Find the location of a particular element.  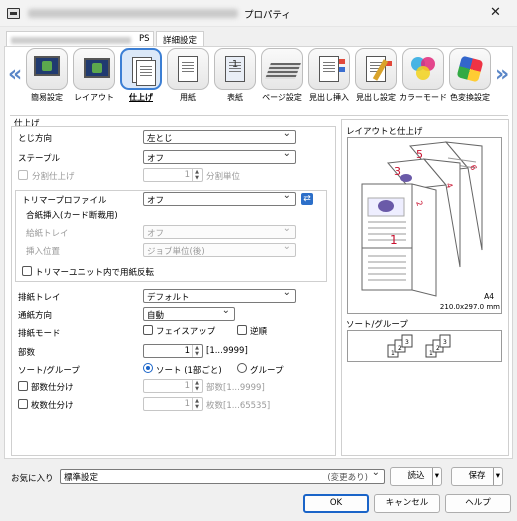

copy-separation-checkbox is located at coordinates (23, 386).